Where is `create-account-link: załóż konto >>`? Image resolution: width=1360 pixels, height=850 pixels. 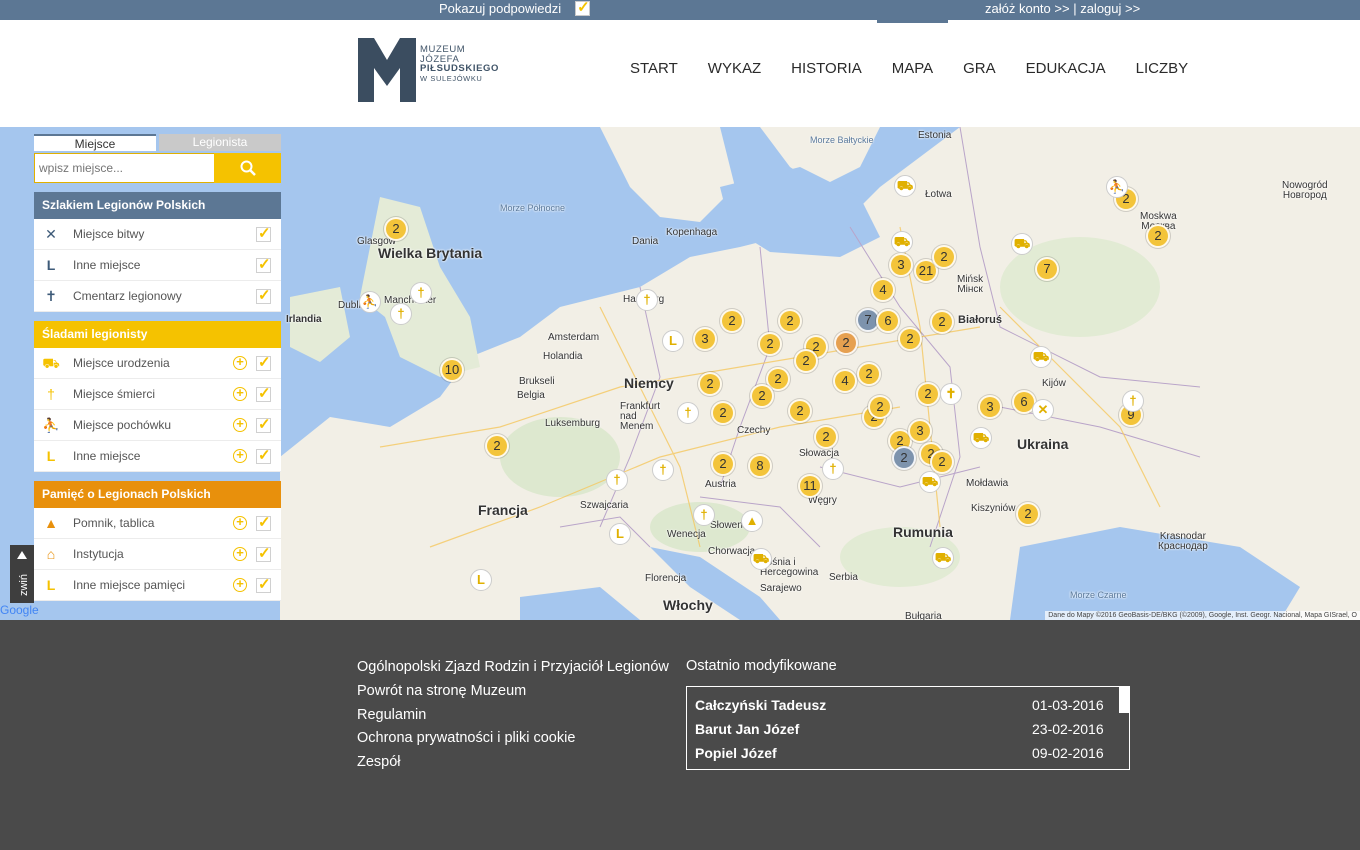 create-account-link: załóż konto >> is located at coordinates (1027, 8).